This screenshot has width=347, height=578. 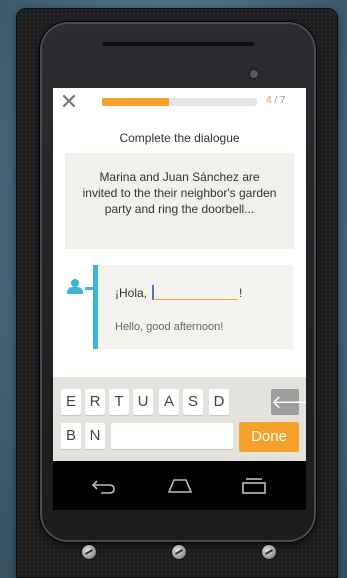 I want to click on key-u: U, so click(x=143, y=402).